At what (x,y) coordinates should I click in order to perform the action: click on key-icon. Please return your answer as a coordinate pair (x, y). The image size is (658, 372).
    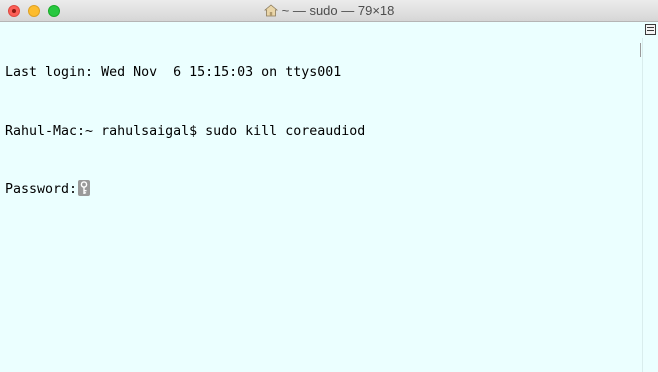
    Looking at the image, I should click on (84, 188).